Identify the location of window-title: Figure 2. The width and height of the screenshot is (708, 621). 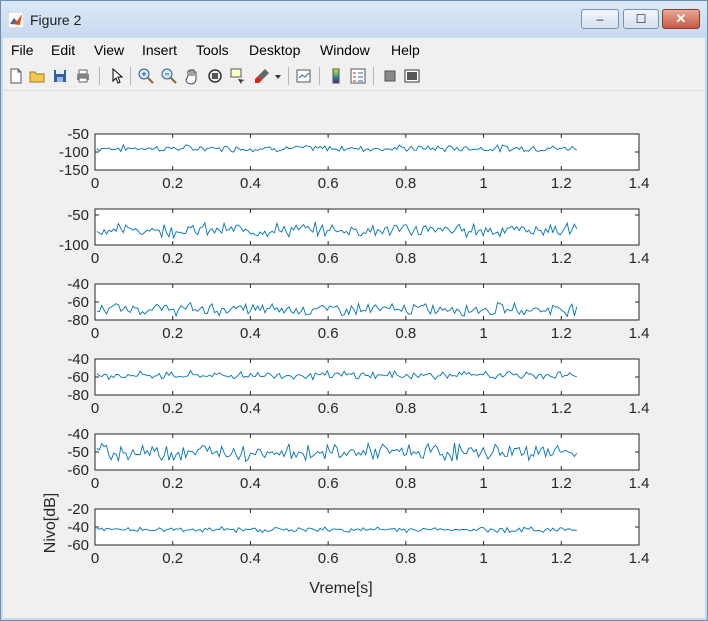
(56, 20).